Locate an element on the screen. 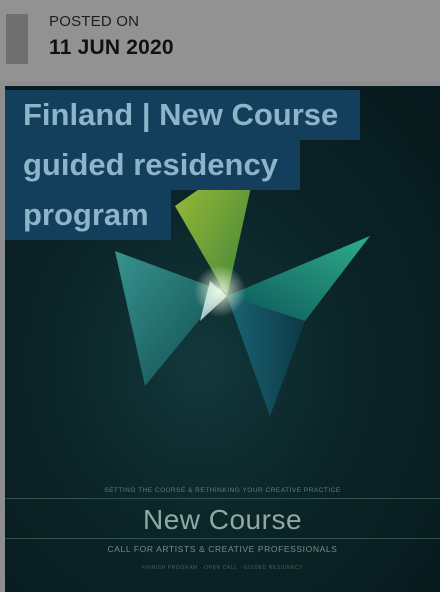  posted-on-label: POSTED ON is located at coordinates (94, 21).